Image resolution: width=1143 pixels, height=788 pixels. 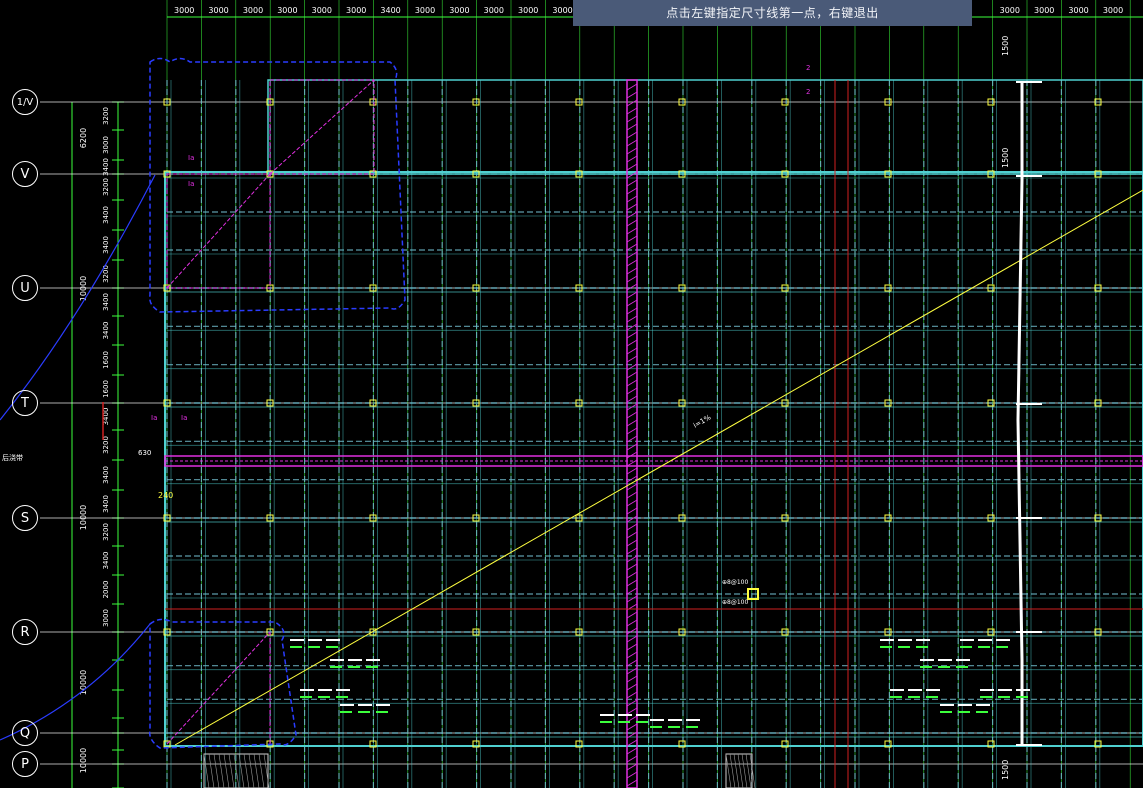 What do you see at coordinates (1005, 46) in the screenshot?
I see `dim-1500-text-top: 1500` at bounding box center [1005, 46].